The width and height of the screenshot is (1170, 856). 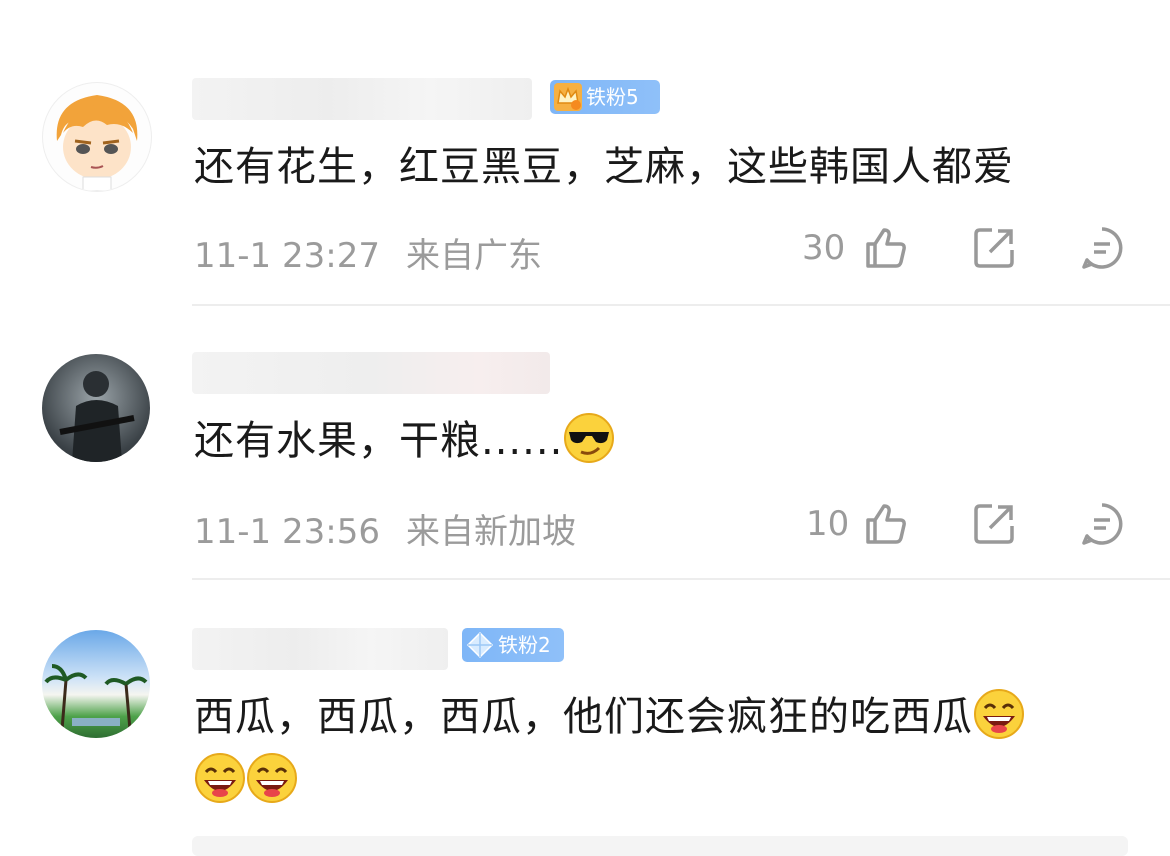 I want to click on fan-badge: 铁粉2, so click(x=513, y=645).